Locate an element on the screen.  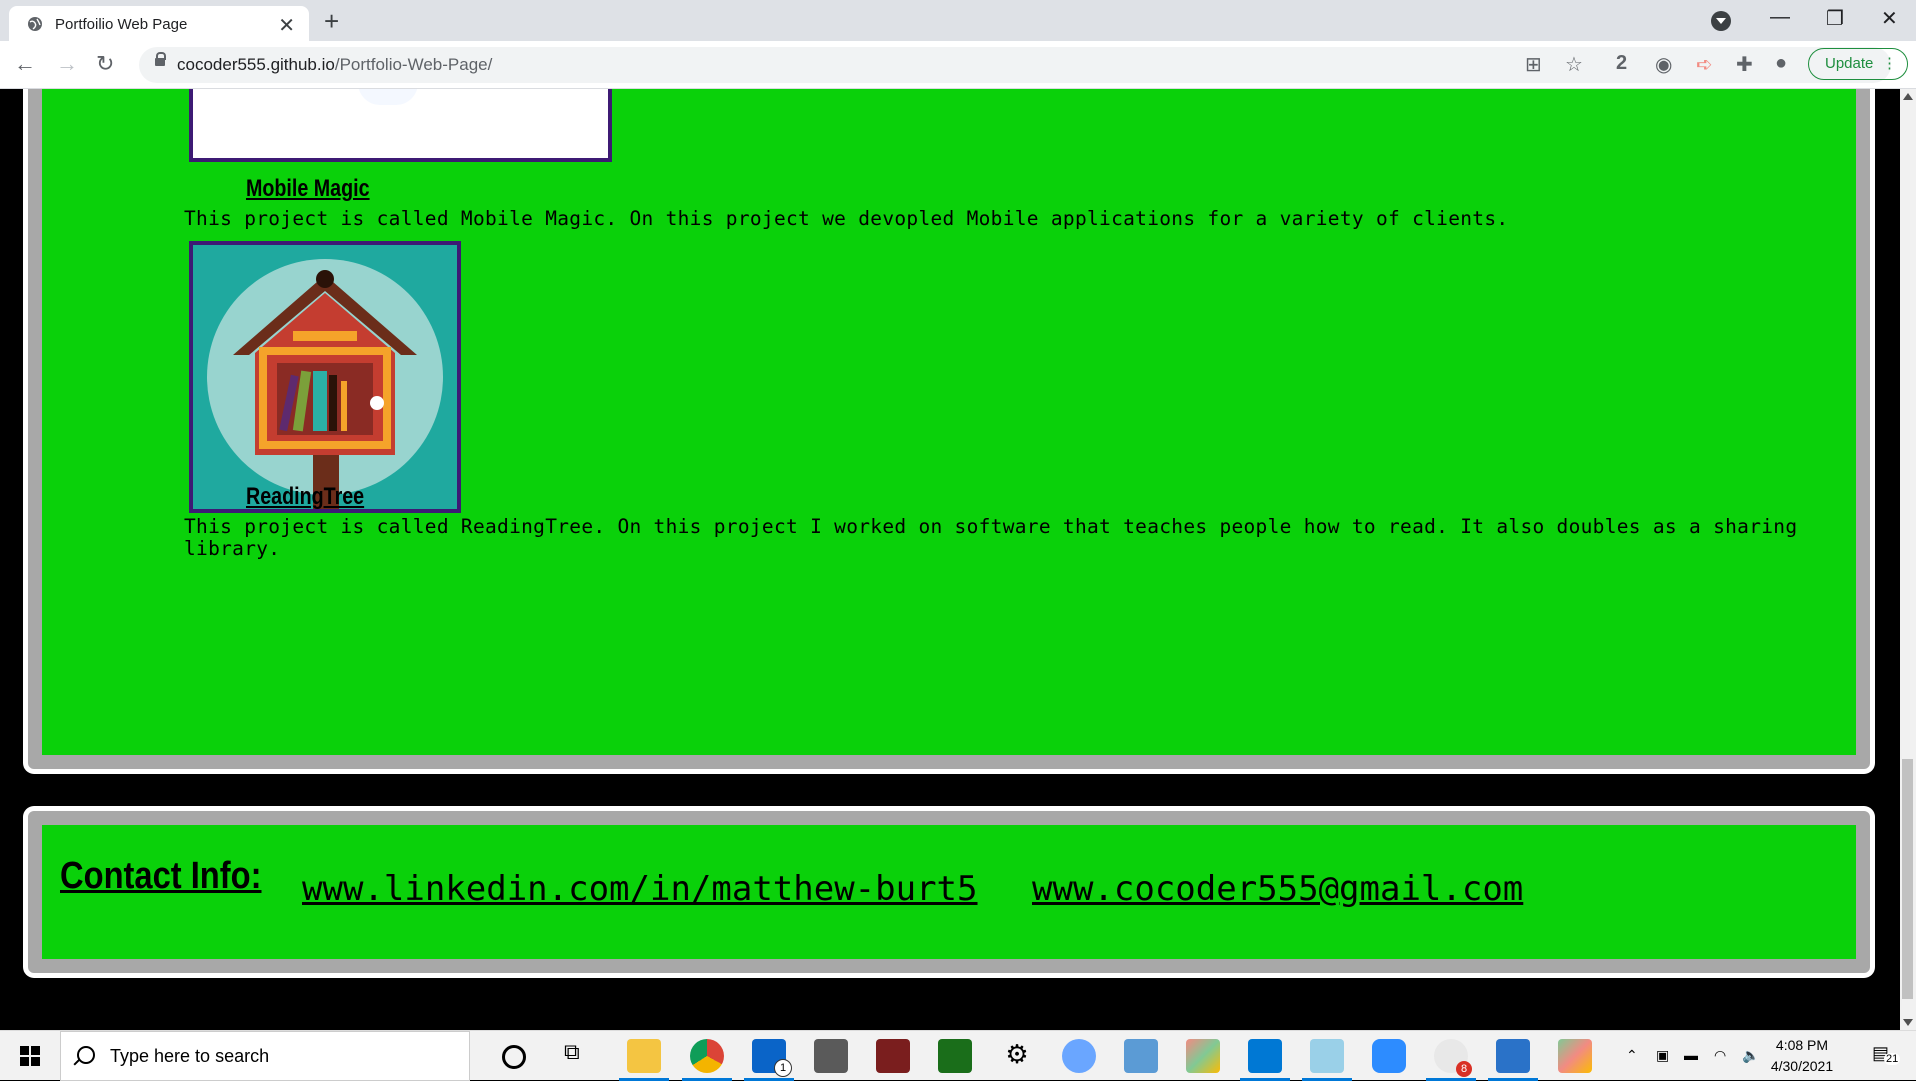
zoom-icon is located at coordinates (1389, 1056).